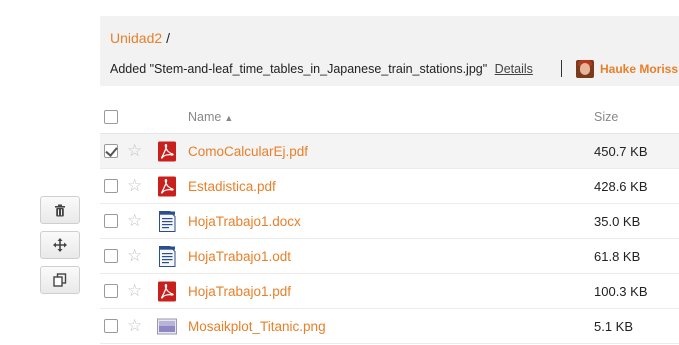 The image size is (679, 345). I want to click on move-button, so click(60, 245).